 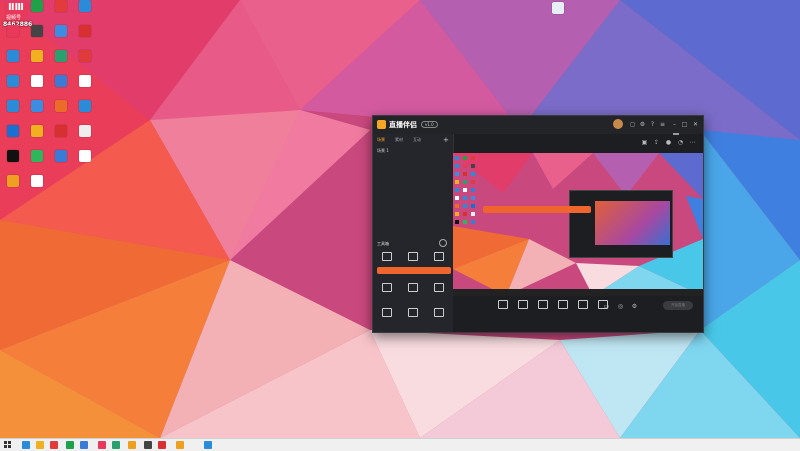 What do you see at coordinates (695, 124) in the screenshot?
I see `close-icon: ✕` at bounding box center [695, 124].